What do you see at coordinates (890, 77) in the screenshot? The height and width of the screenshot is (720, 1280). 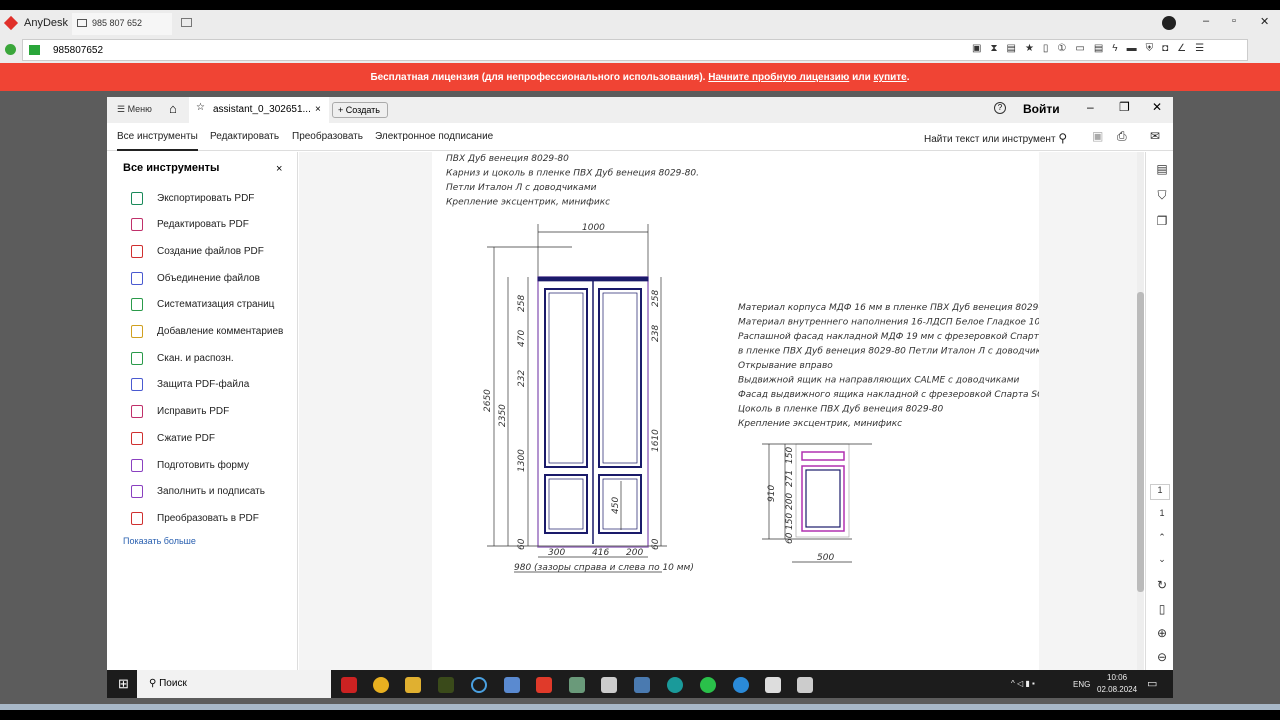 I see `buy-link: купите` at bounding box center [890, 77].